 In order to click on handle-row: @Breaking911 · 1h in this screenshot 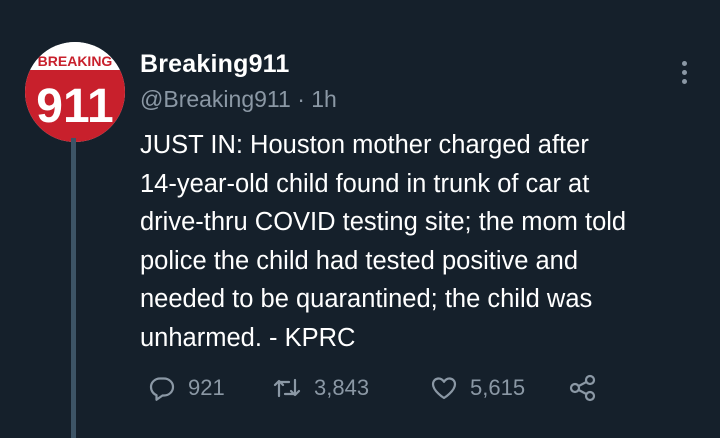, I will do `click(238, 99)`.